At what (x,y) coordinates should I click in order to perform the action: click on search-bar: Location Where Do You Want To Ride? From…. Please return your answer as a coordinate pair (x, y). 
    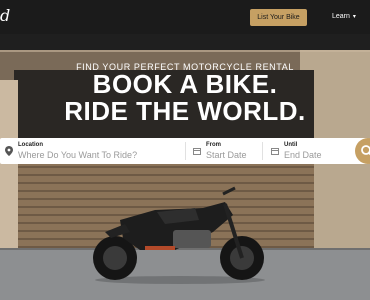
    Looking at the image, I should click on (185, 151).